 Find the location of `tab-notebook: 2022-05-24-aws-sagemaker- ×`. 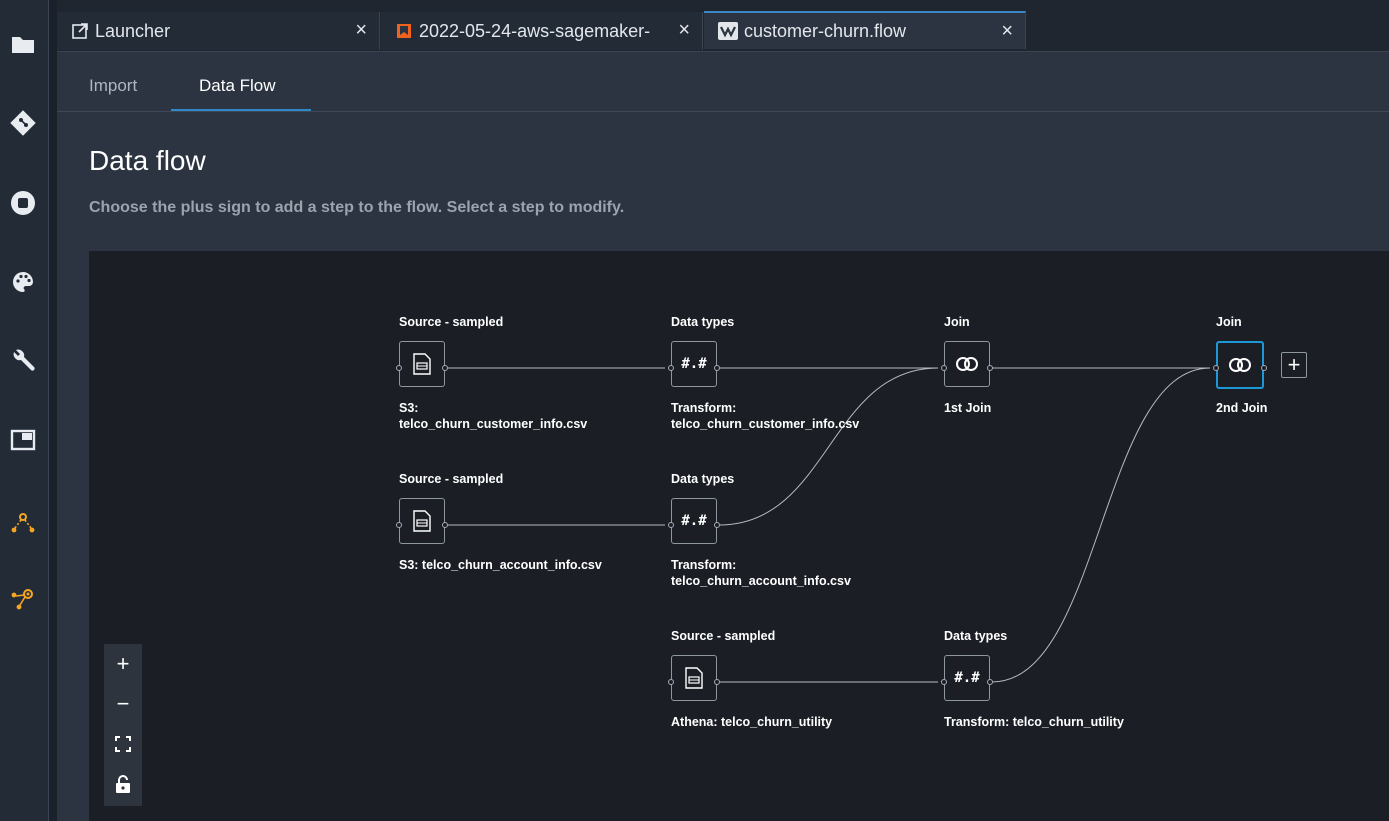

tab-notebook: 2022-05-24-aws-sagemaker- × is located at coordinates (542, 31).